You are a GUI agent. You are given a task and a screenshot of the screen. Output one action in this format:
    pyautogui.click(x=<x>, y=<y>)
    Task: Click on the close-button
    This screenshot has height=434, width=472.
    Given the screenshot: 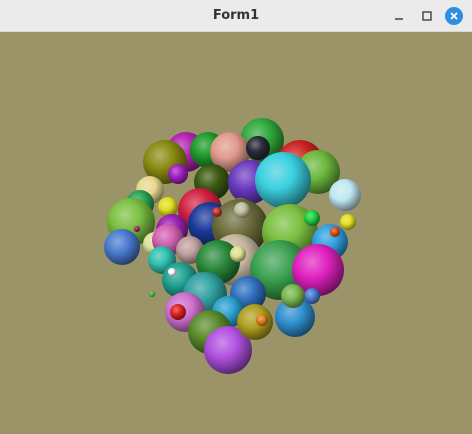 What is the action you would take?
    pyautogui.click(x=454, y=16)
    